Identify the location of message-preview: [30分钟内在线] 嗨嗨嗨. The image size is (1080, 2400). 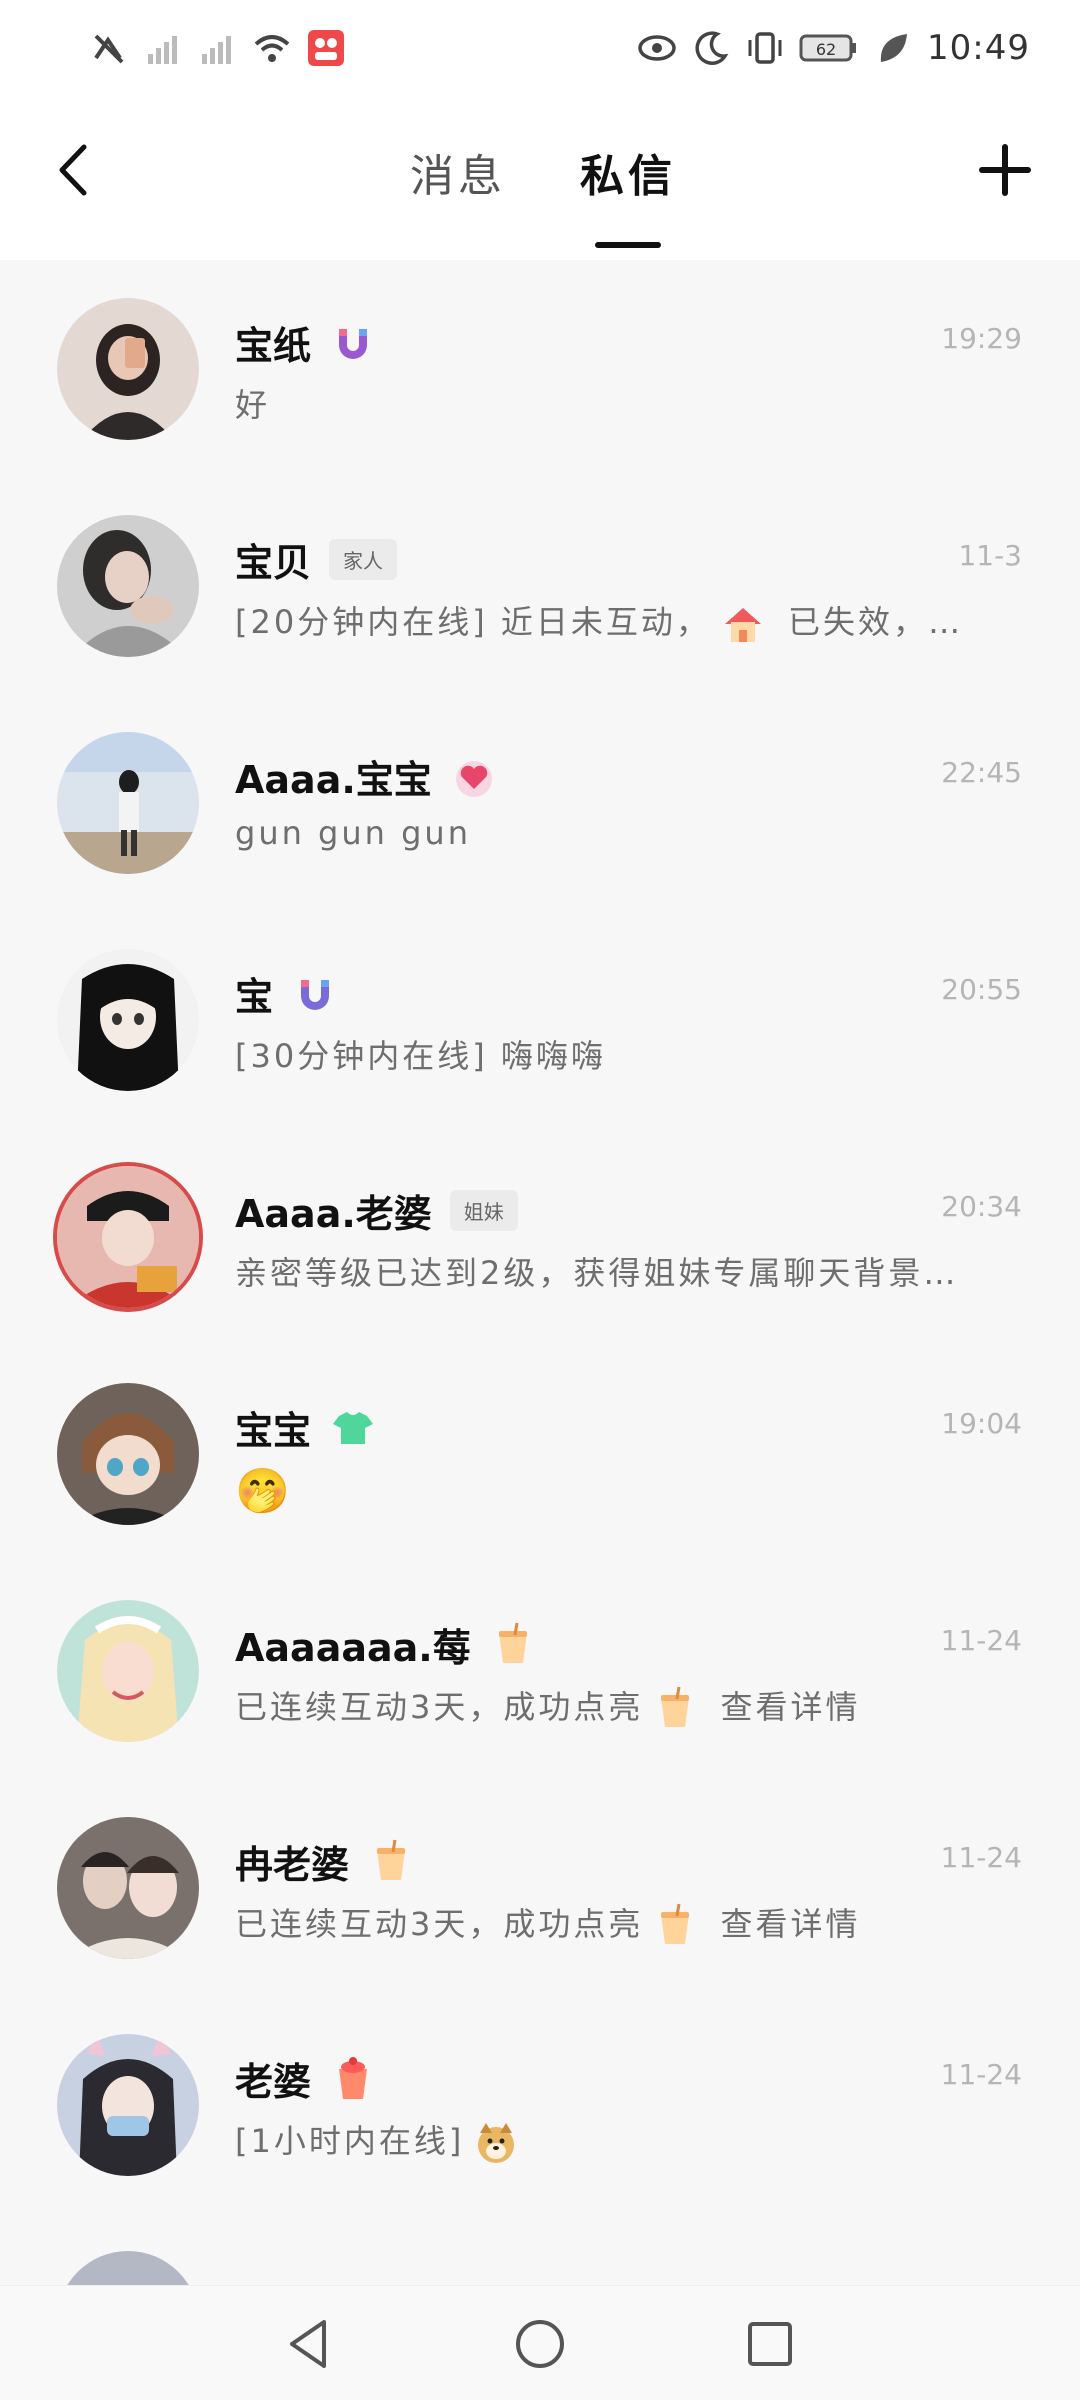
(420, 1056).